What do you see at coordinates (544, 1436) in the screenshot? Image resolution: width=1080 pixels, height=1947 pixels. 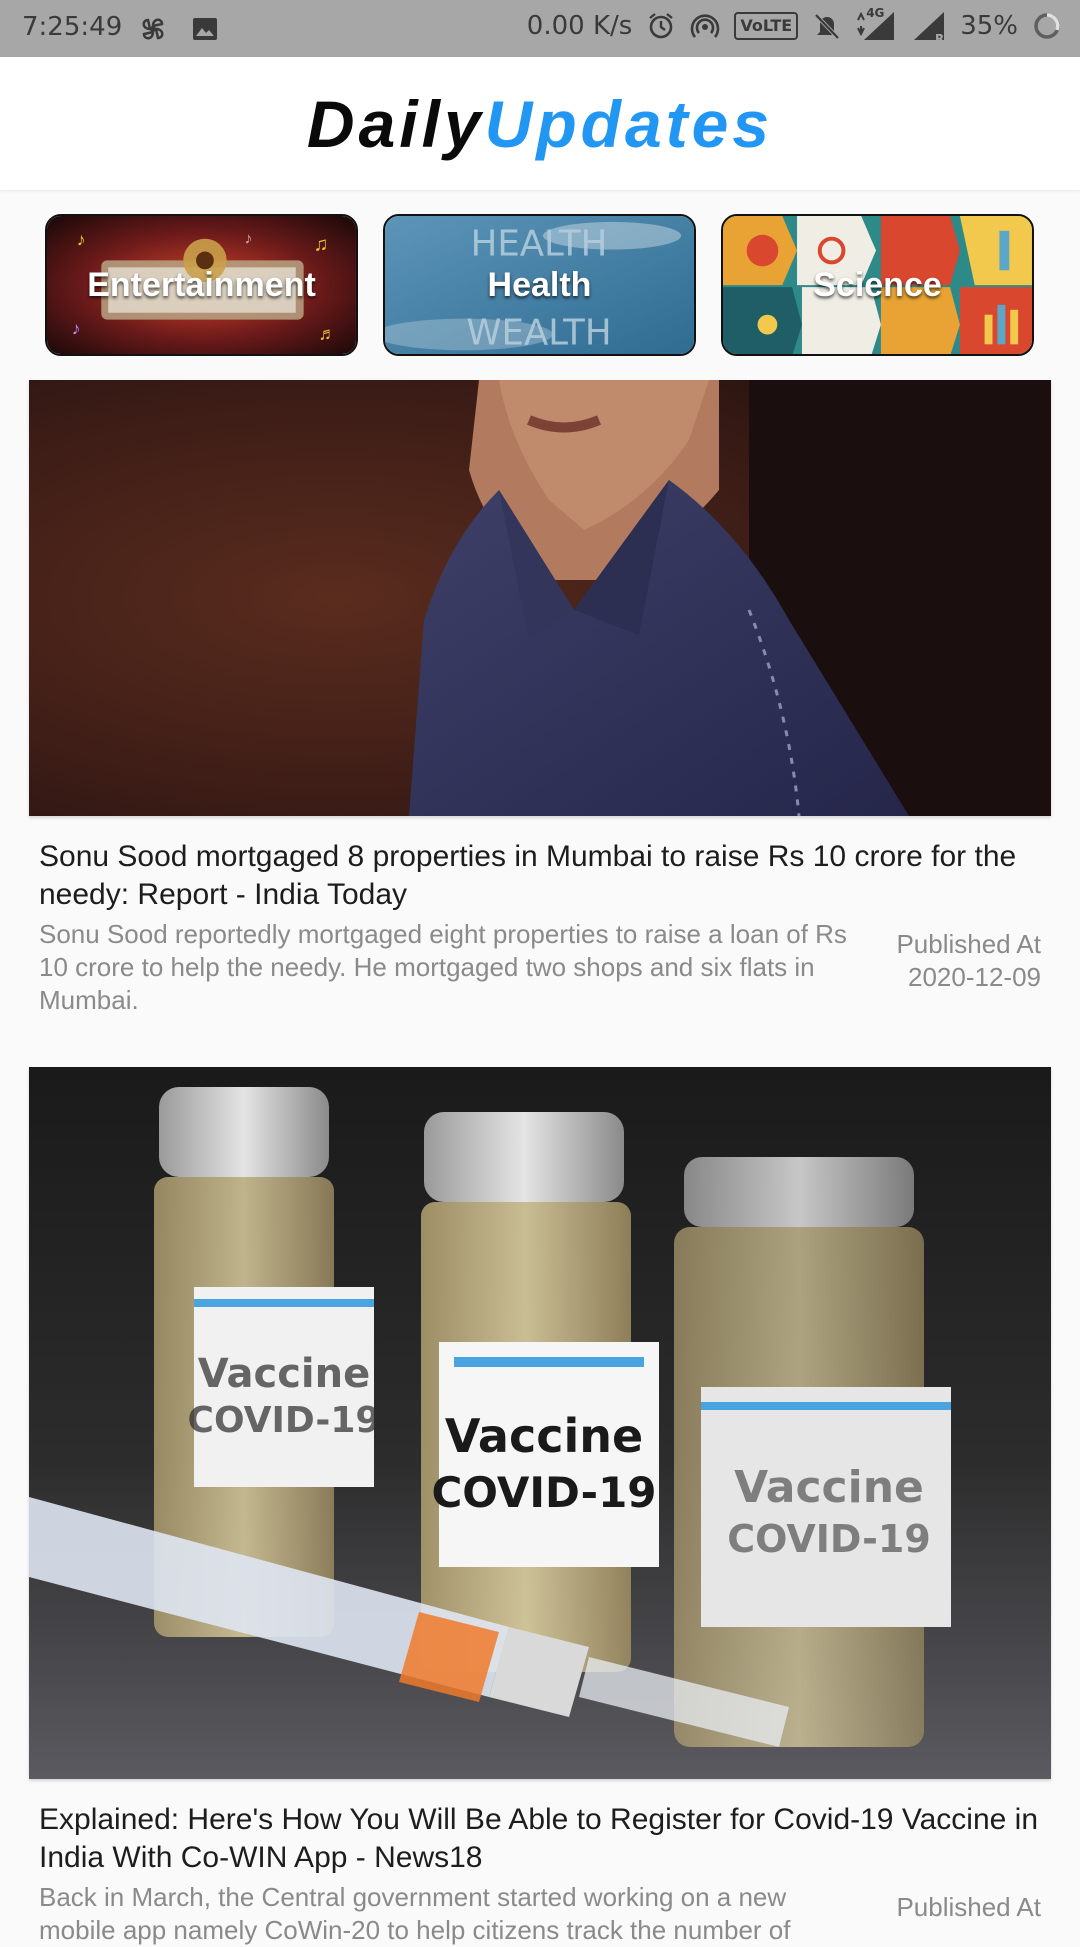 I see `vial-text-5: Vaccine` at bounding box center [544, 1436].